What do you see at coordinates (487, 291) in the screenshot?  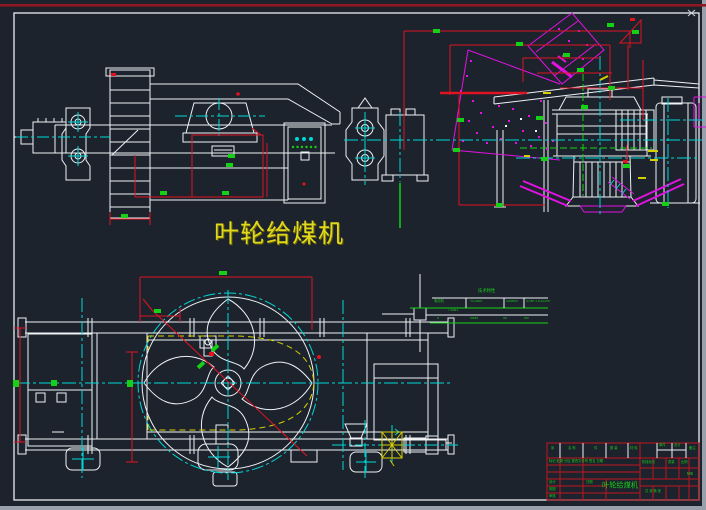 I see `param-table-caption: 技术特性` at bounding box center [487, 291].